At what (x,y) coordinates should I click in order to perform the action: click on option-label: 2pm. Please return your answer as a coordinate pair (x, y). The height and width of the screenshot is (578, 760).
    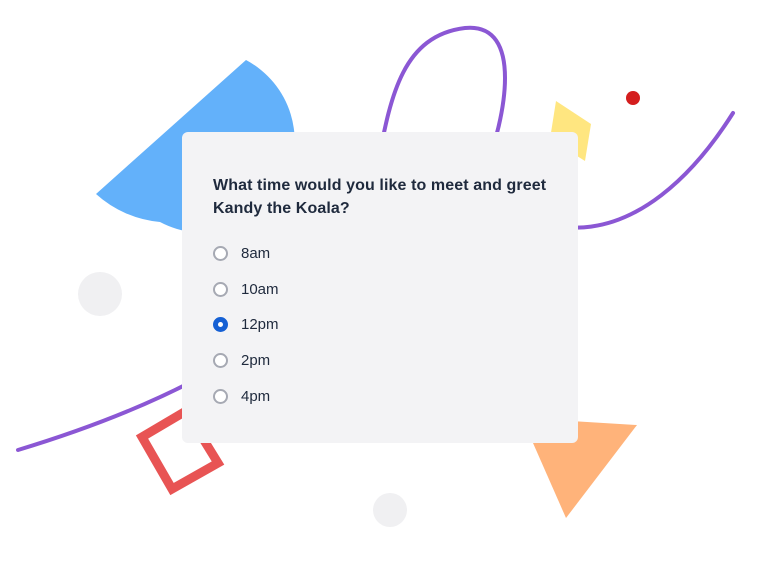
    Looking at the image, I should click on (256, 361).